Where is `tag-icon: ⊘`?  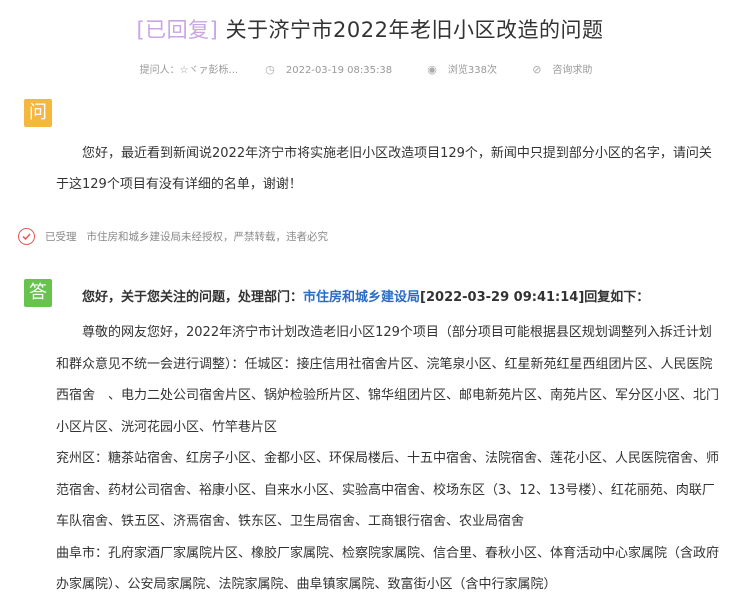 tag-icon: ⊘ is located at coordinates (537, 69).